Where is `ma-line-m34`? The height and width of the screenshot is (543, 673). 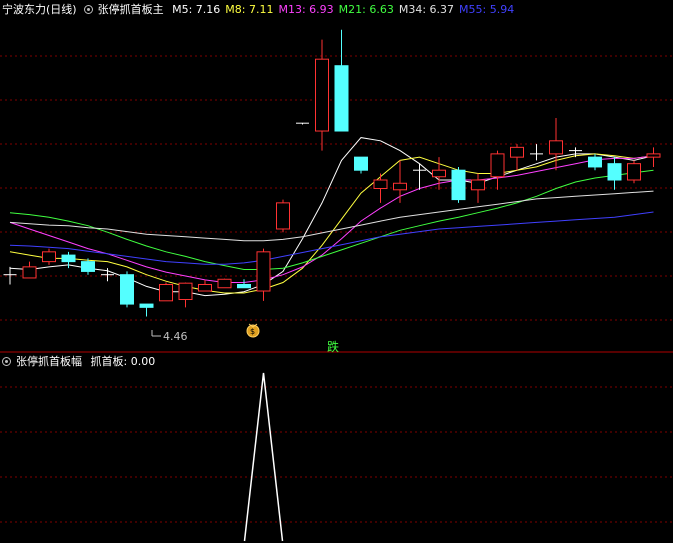
ma-line-m34 is located at coordinates (331, 216).